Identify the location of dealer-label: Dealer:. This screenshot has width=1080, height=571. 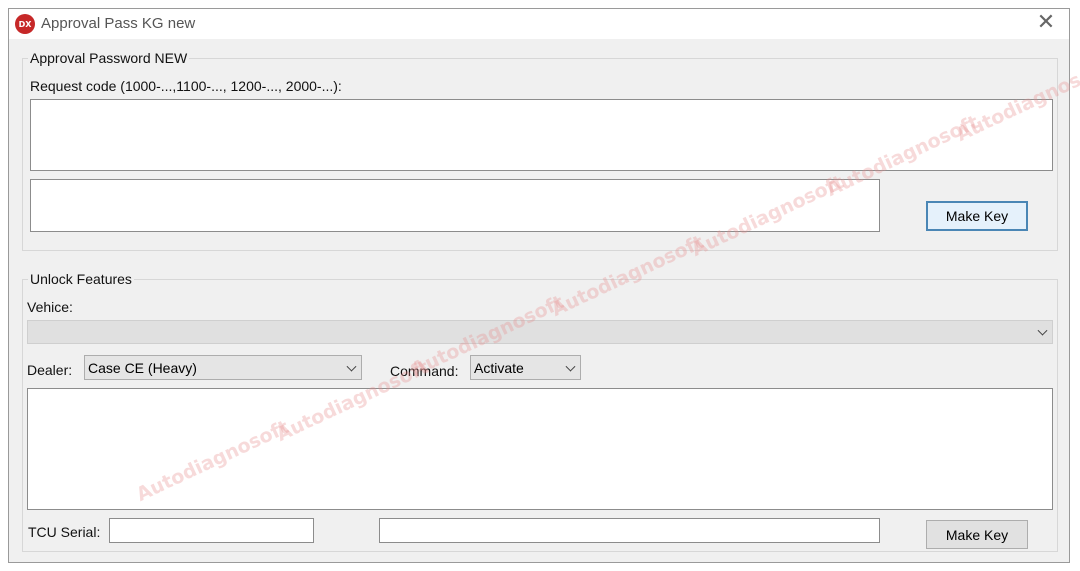
(50, 370).